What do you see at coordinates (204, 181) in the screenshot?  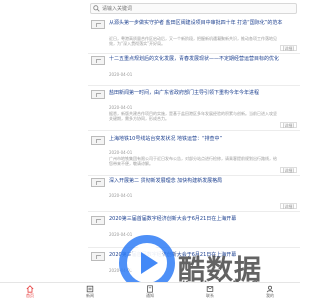 I see `article-title: 深入开展第二 贯彻新发展理念 加快构建新发展格局` at bounding box center [204, 181].